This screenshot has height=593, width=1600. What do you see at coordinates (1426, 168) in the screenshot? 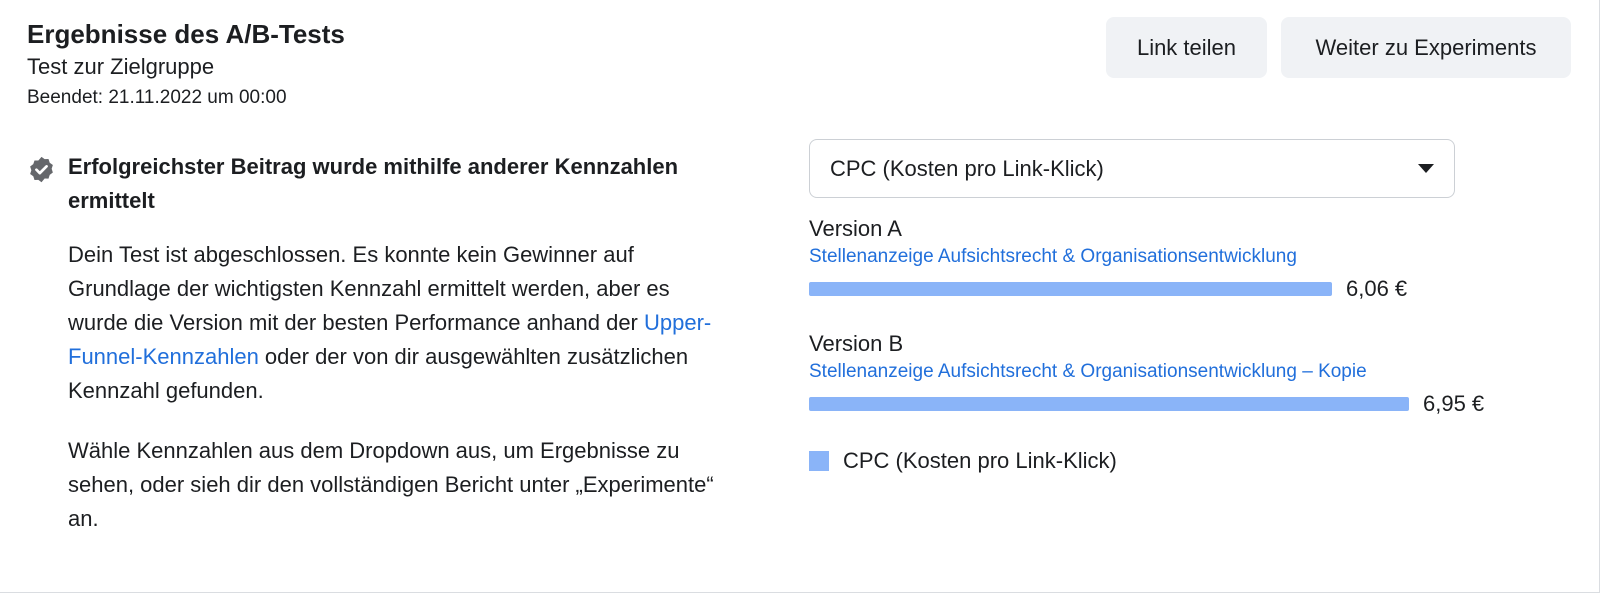
I see `chevron-down-icon` at bounding box center [1426, 168].